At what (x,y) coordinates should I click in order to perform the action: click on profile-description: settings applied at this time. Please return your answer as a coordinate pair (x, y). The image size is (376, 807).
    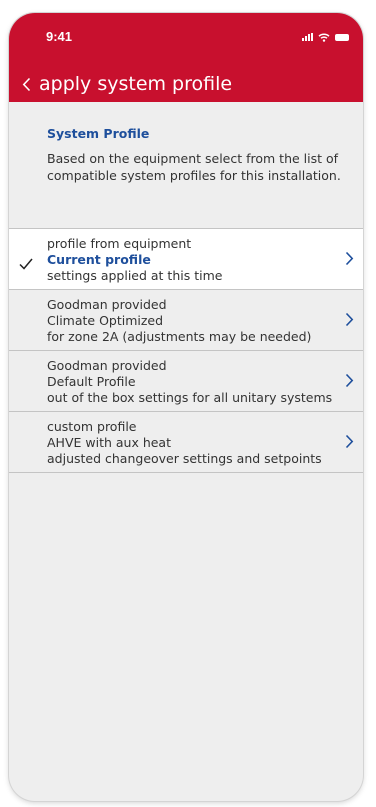
    Looking at the image, I should click on (135, 275).